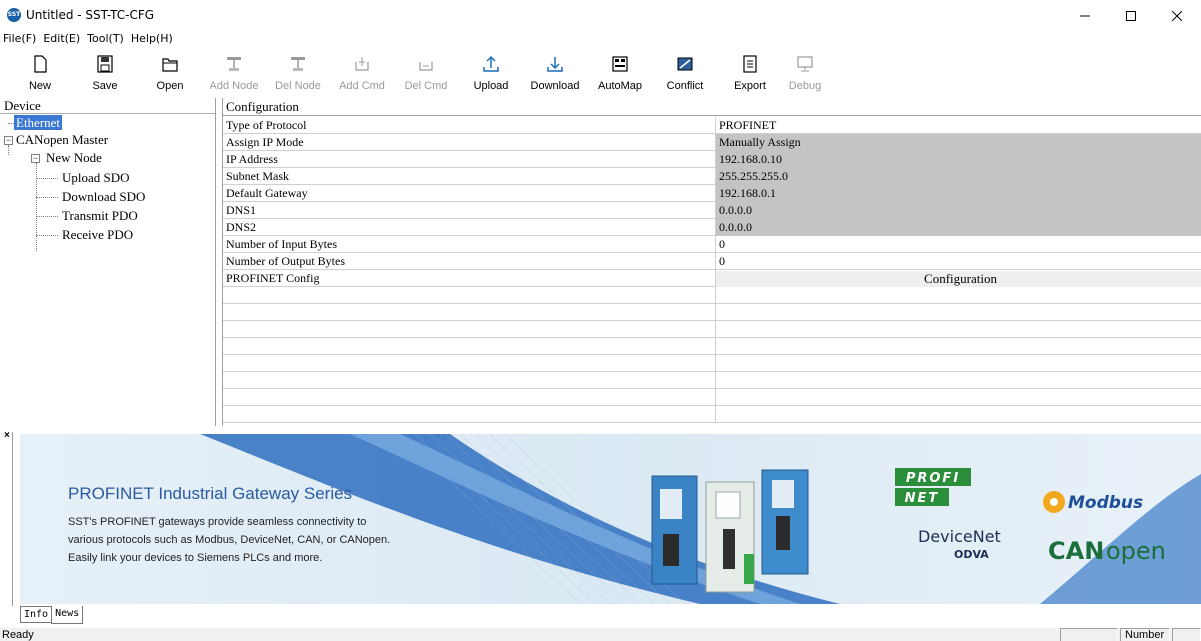 The width and height of the screenshot is (1201, 641). I want to click on modbus-logo: Modbus, so click(1093, 502).